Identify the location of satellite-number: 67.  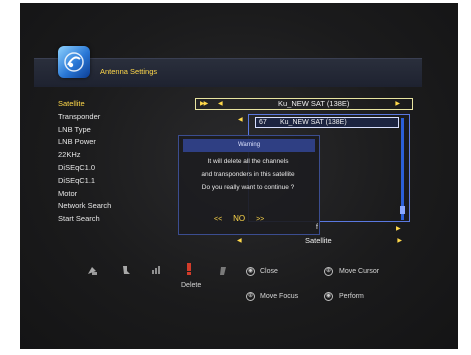
(263, 122).